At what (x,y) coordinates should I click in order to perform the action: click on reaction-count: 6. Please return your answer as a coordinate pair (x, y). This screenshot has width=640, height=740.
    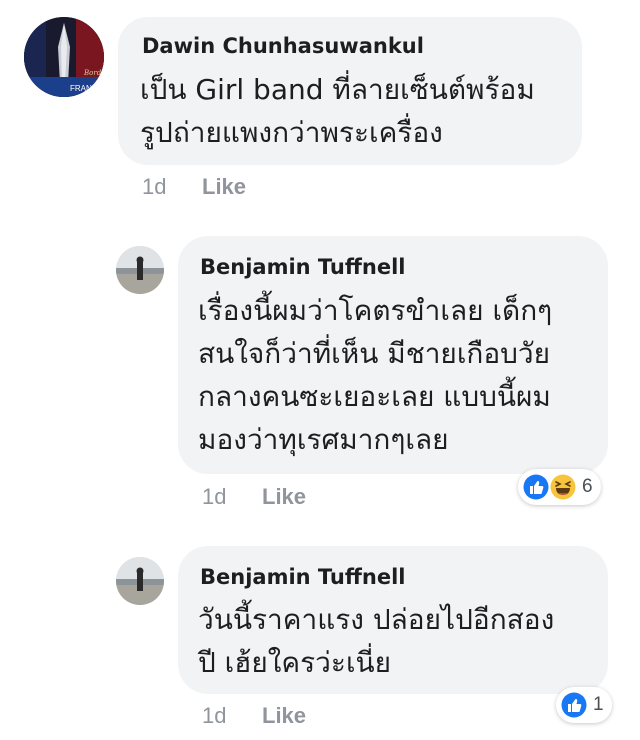
    Looking at the image, I should click on (587, 486).